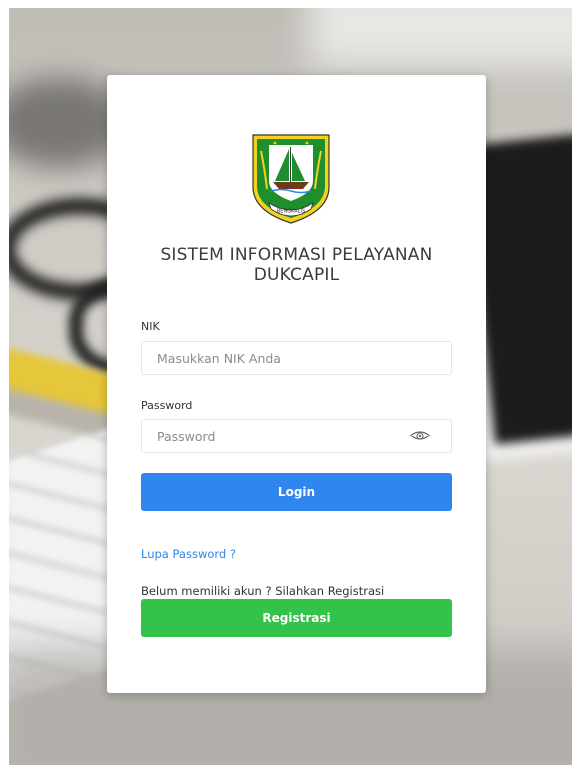 This screenshot has width=572, height=765. I want to click on eye-icon, so click(420, 436).